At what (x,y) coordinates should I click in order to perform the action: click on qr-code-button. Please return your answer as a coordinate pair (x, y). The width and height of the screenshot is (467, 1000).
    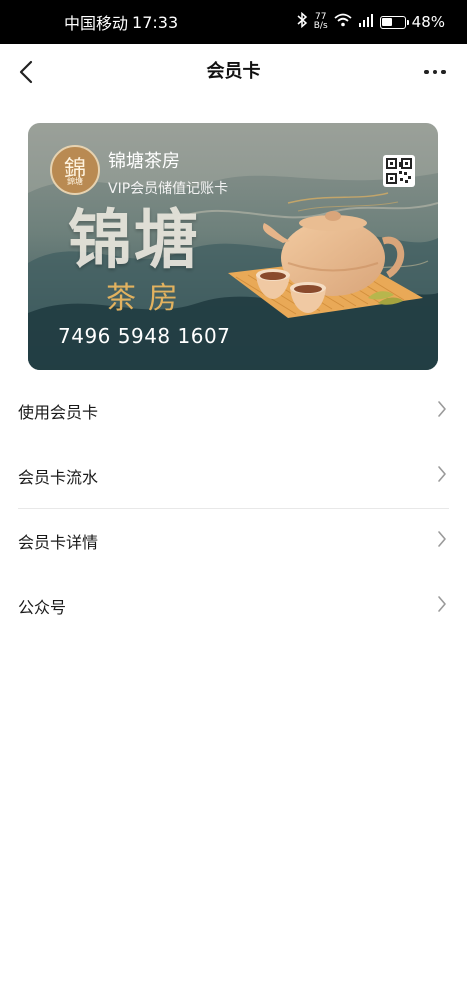
    Looking at the image, I should click on (399, 171).